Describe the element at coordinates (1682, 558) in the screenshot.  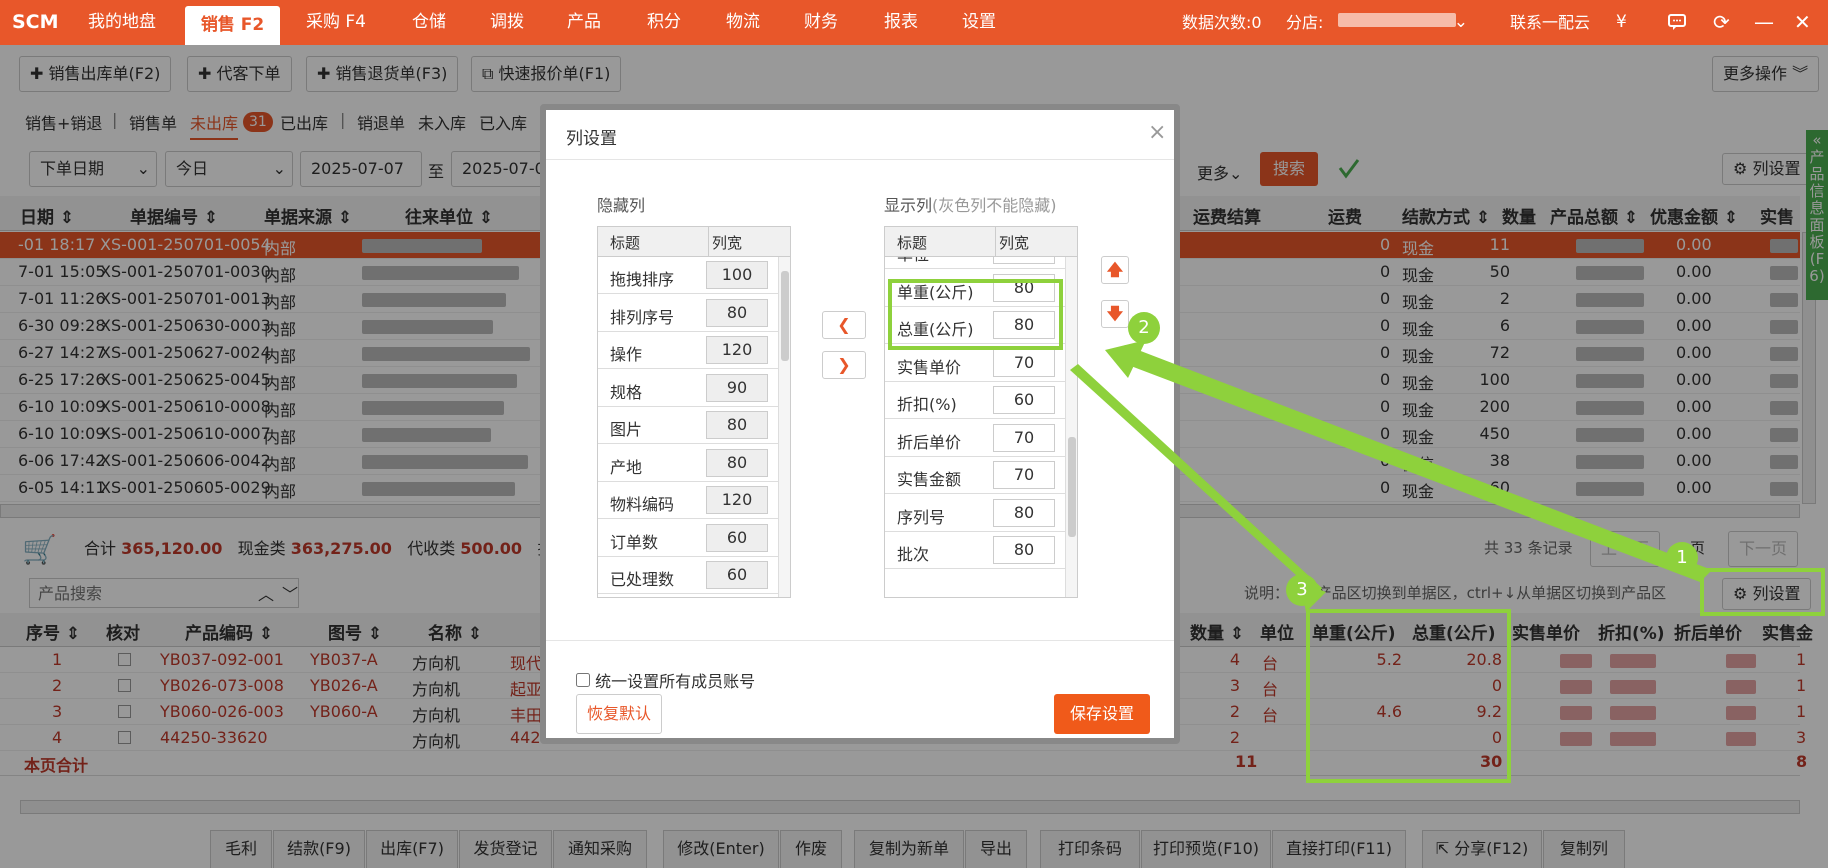
I see `marker-1: 1` at that location.